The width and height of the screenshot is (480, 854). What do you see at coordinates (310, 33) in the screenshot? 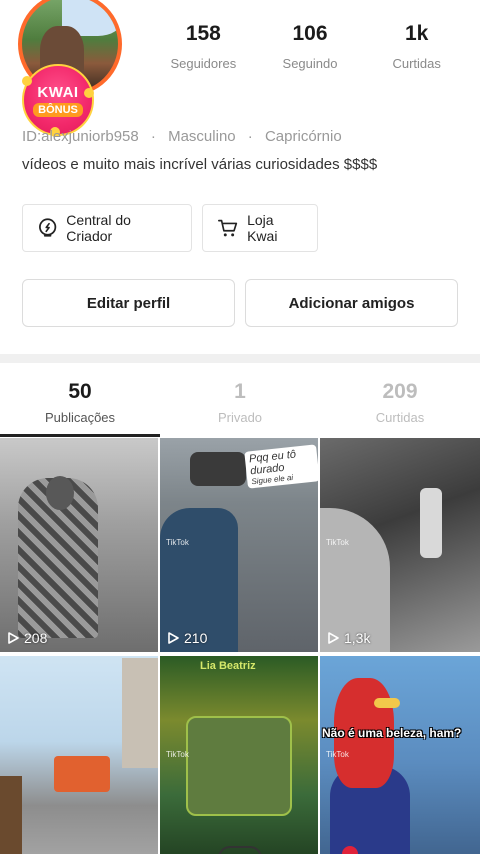
I see `stat-value: 106` at bounding box center [310, 33].